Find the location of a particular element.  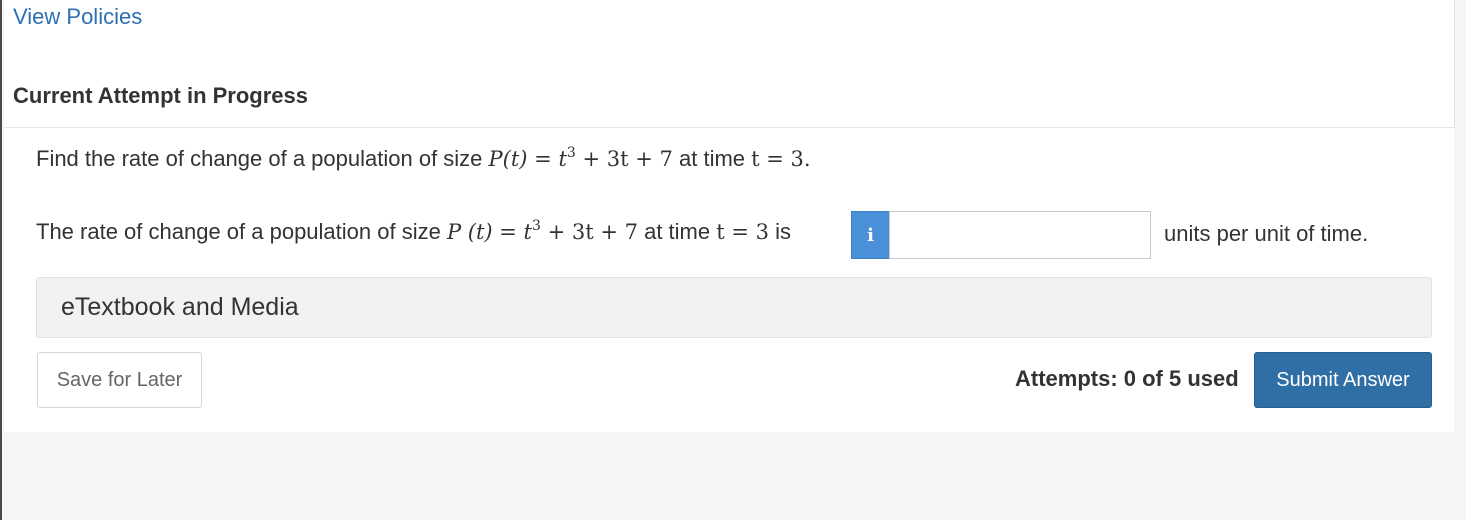

etextbook-label: eTextbook and Media is located at coordinates (180, 307).